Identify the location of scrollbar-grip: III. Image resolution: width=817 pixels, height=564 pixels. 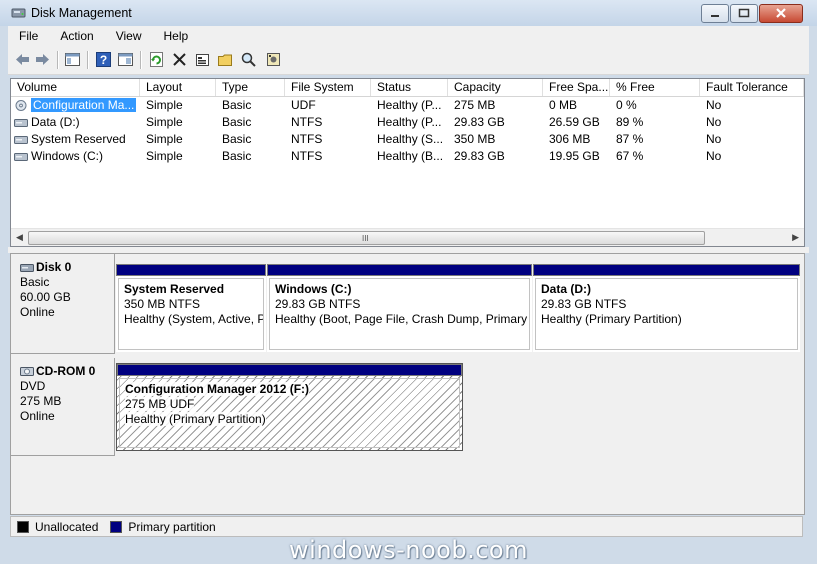
(365, 238).